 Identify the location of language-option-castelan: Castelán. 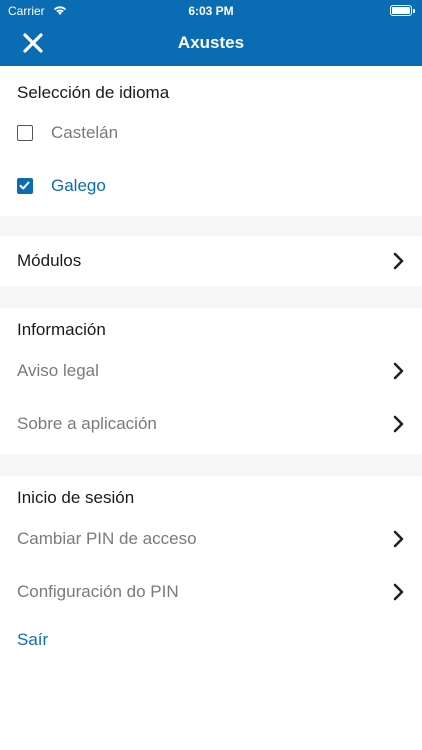
(211, 133).